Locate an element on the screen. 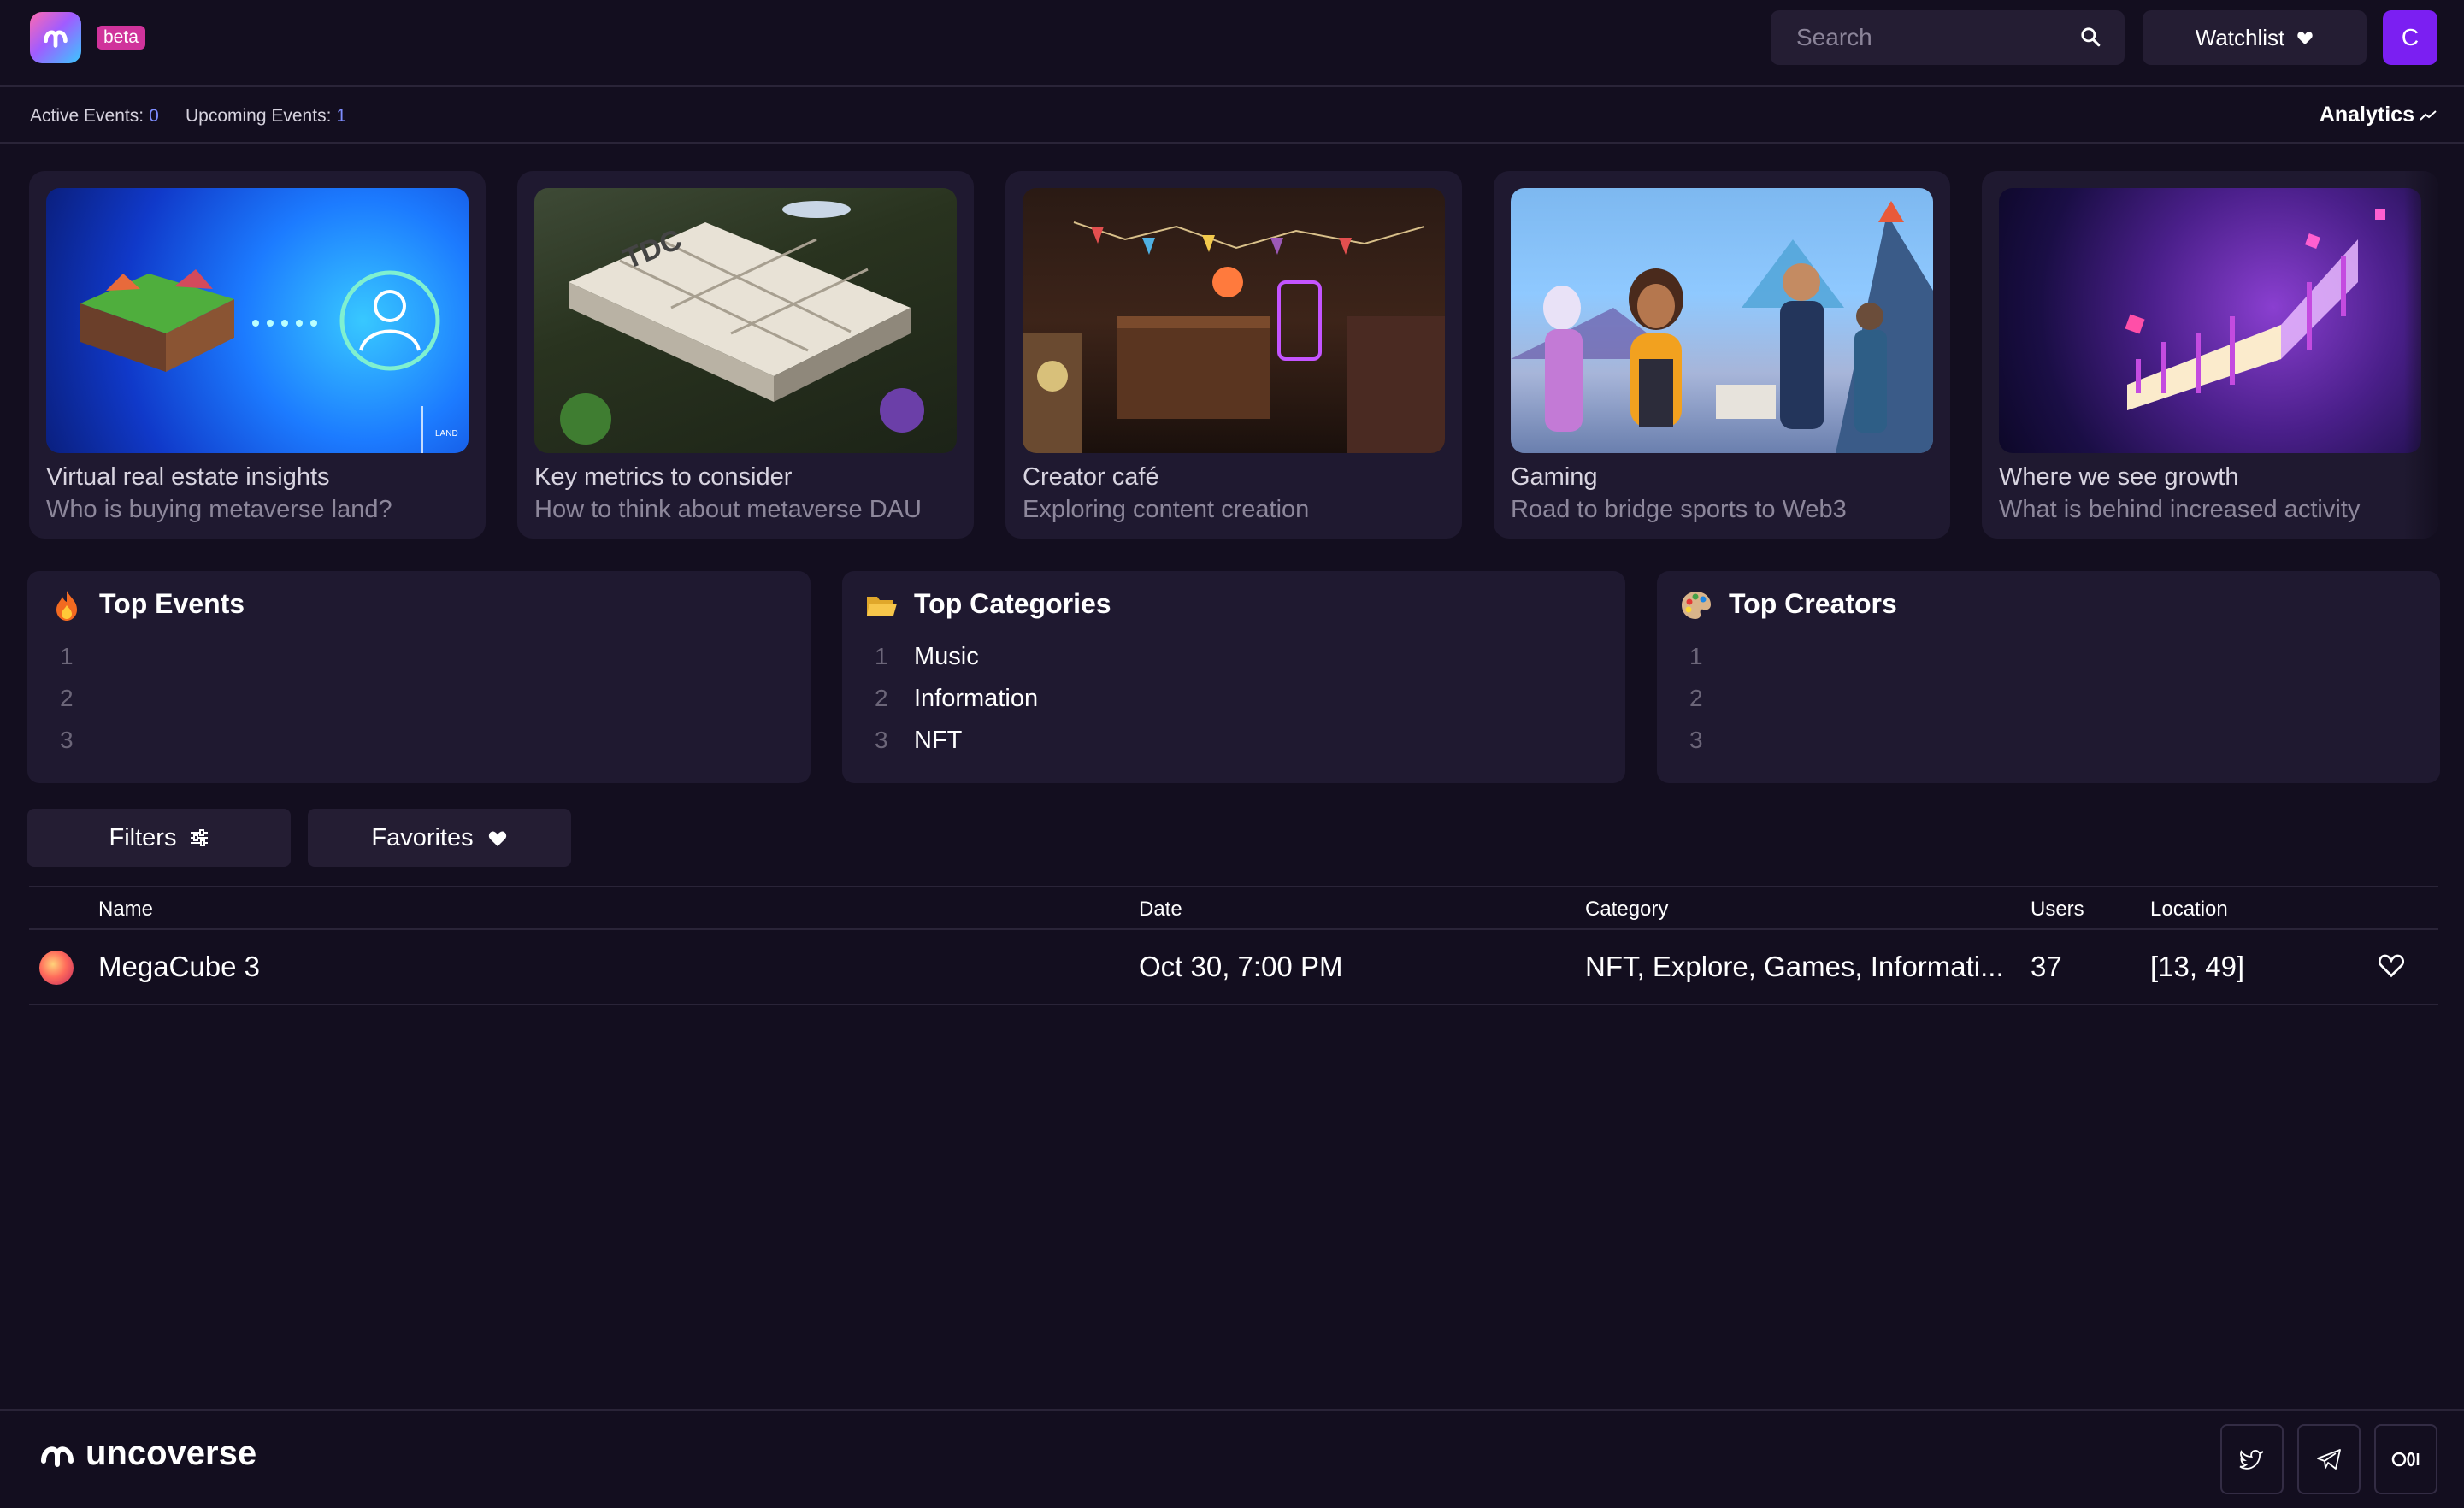 The image size is (2464, 1508). beta-badge: beta is located at coordinates (121, 38).